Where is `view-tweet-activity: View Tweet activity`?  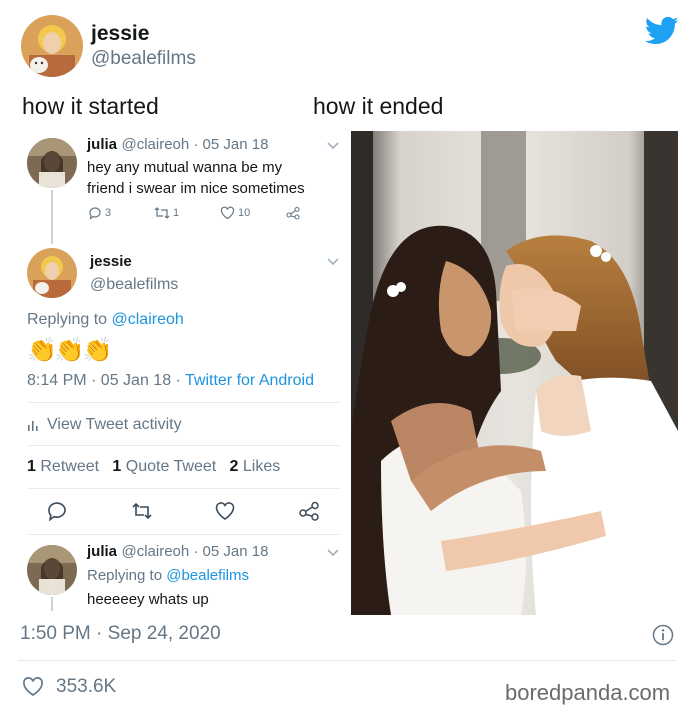 view-tweet-activity: View Tweet activity is located at coordinates (104, 425).